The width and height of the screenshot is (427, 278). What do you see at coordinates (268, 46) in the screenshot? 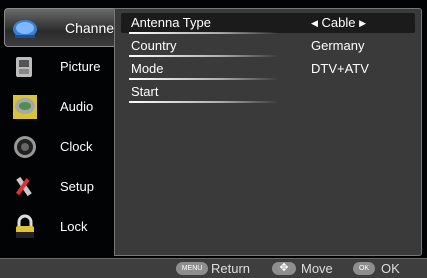
I see `menu-row-country: Country Germany` at bounding box center [268, 46].